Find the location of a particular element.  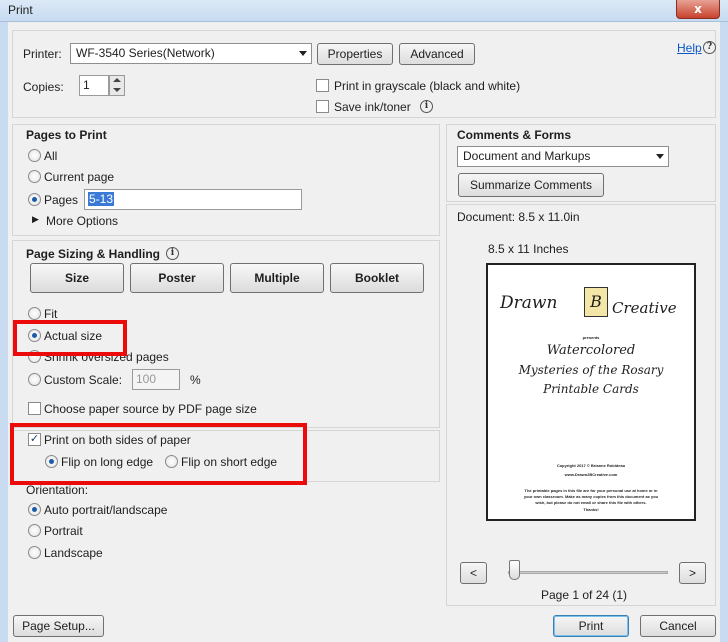

doc-title-line-1: Watercolored is located at coordinates (591, 350).